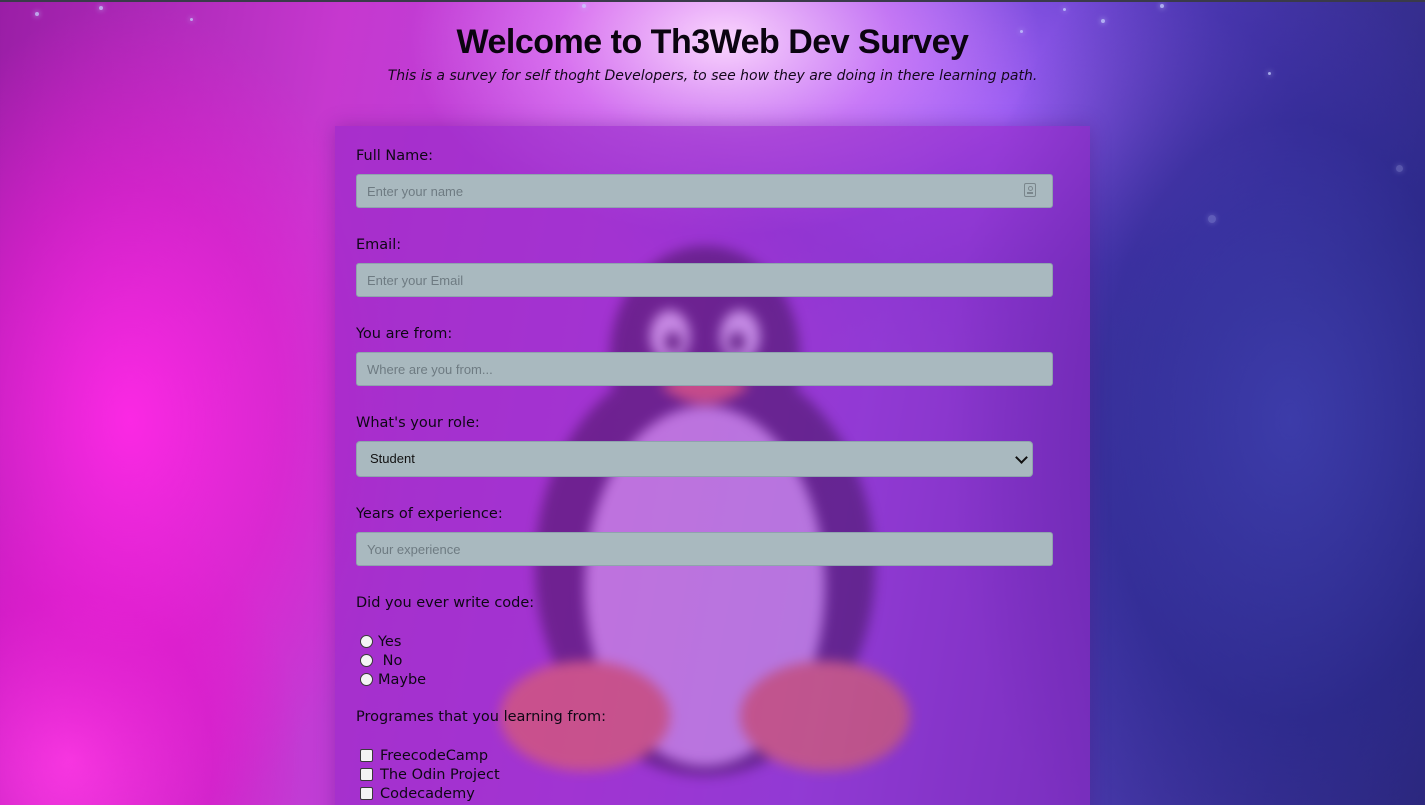 The image size is (1425, 805). I want to click on programs-label: Programes that you learning from:, so click(481, 717).